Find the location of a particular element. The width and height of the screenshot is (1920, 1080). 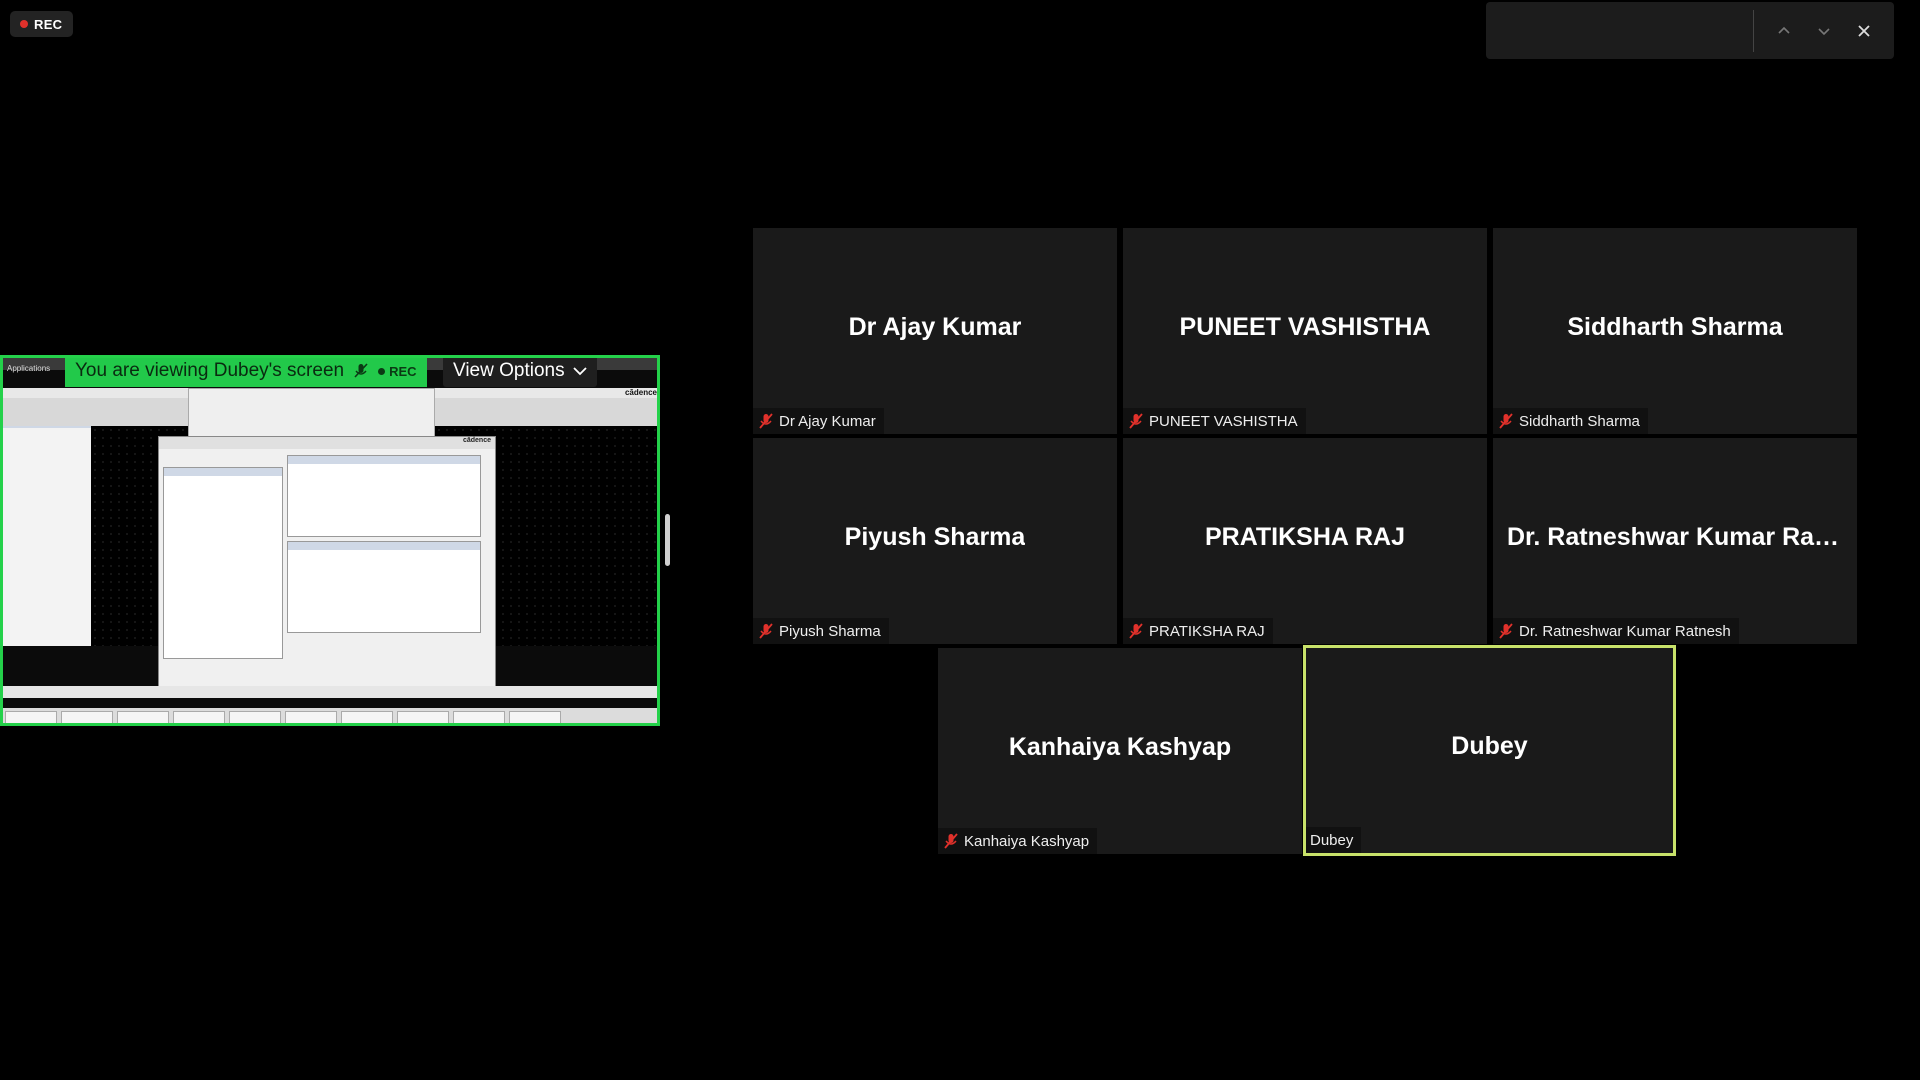

participant-tile: PUNEET VASHISTHA PUNEET VASHISTHA is located at coordinates (1305, 331).